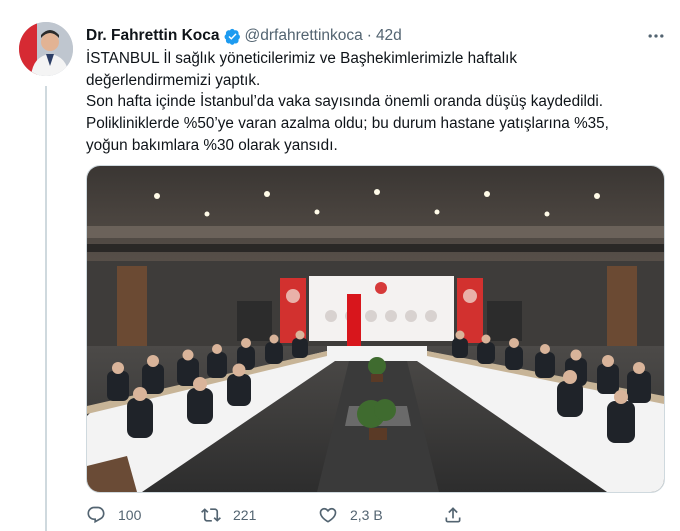 Image resolution: width=680 pixels, height=531 pixels. I want to click on reply-count: 100, so click(130, 515).